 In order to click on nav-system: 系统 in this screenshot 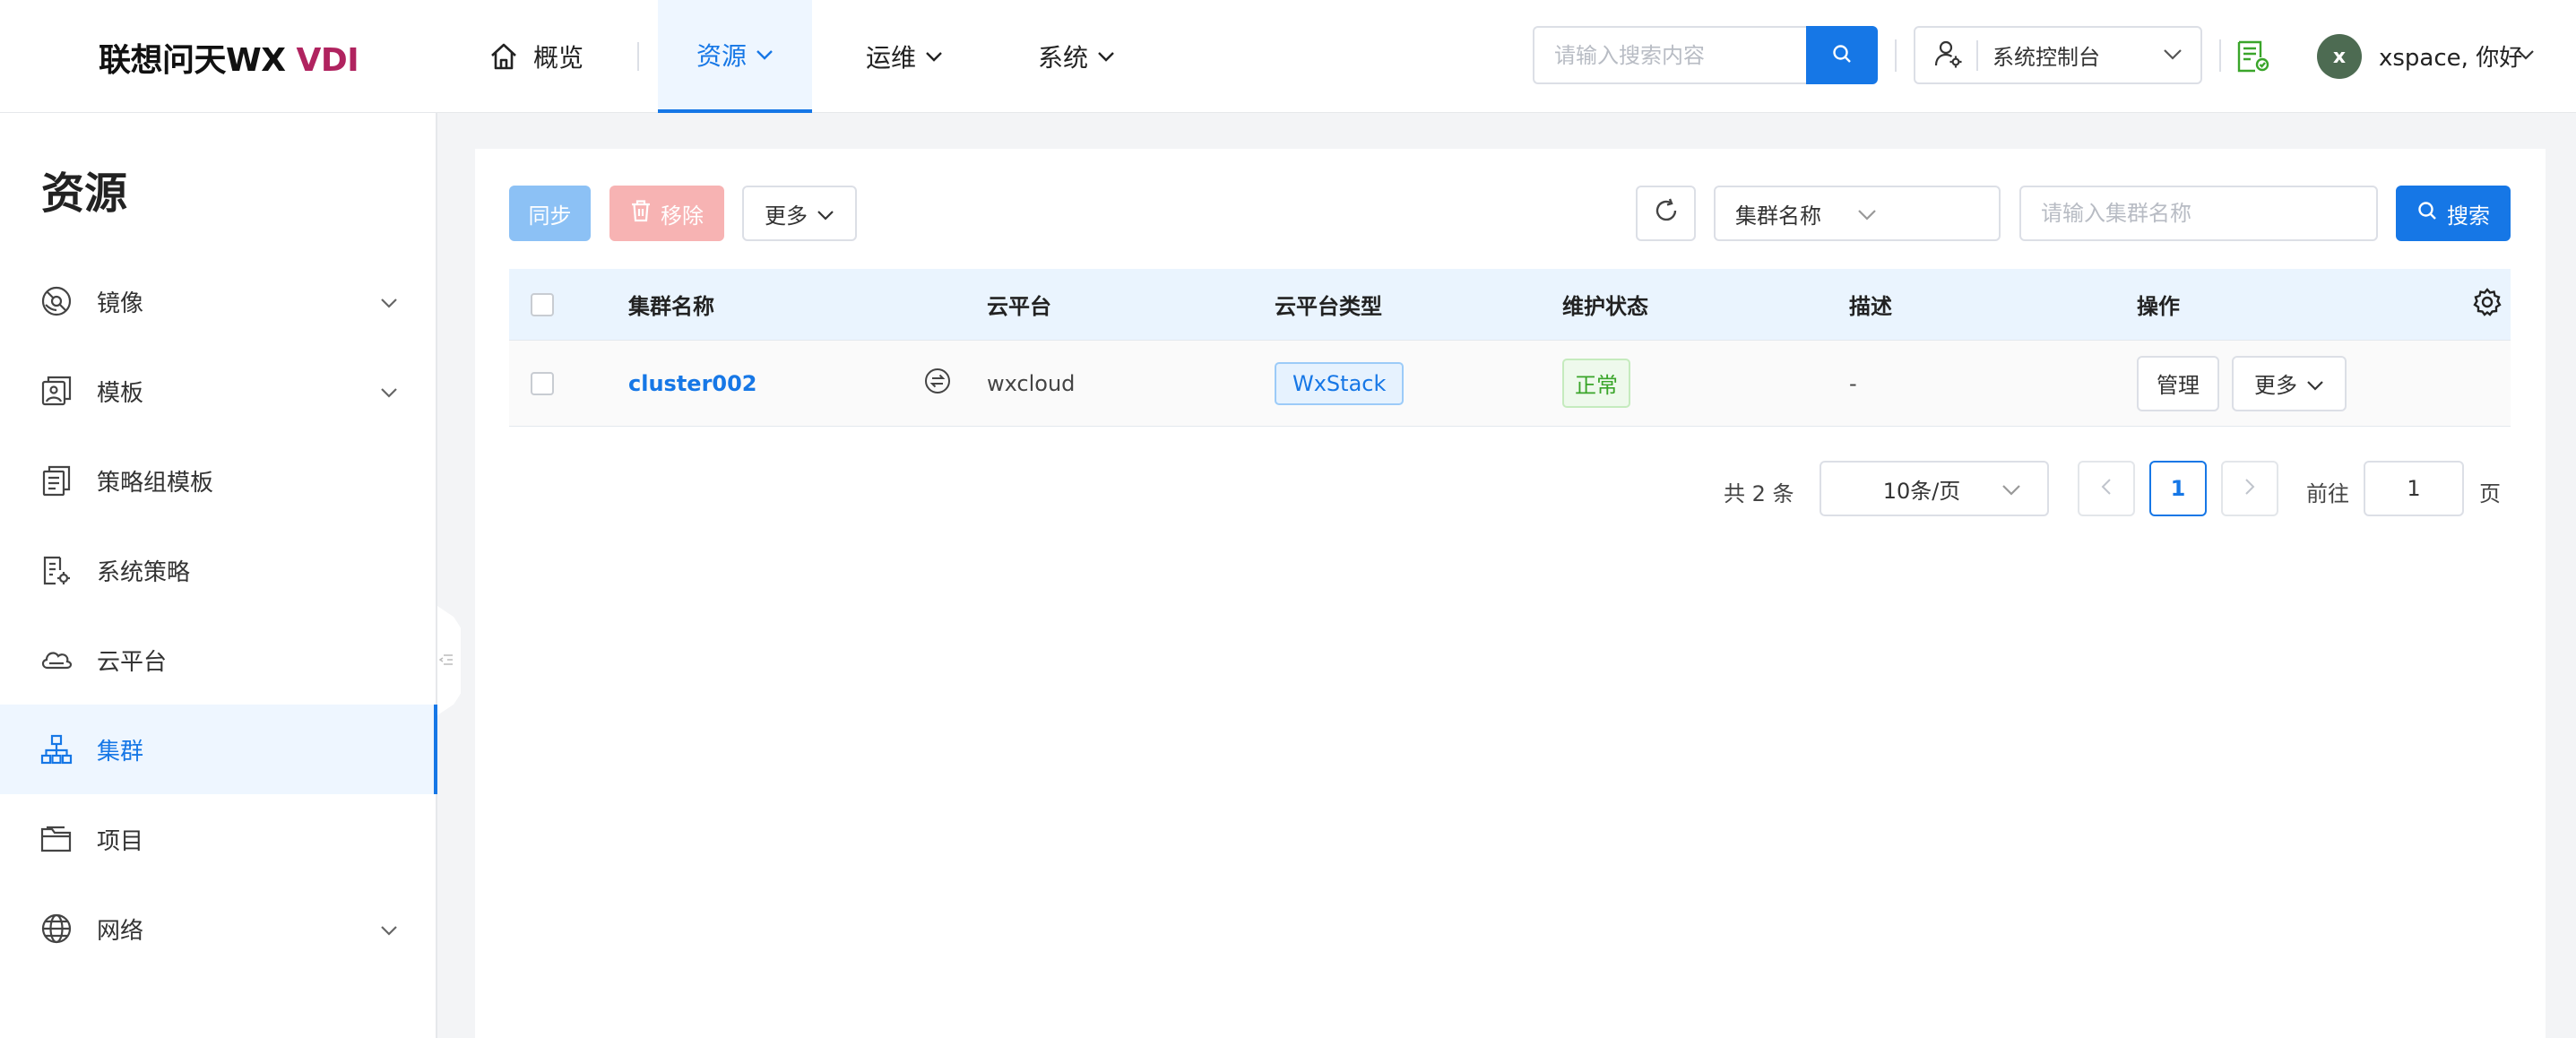, I will do `click(1076, 56)`.